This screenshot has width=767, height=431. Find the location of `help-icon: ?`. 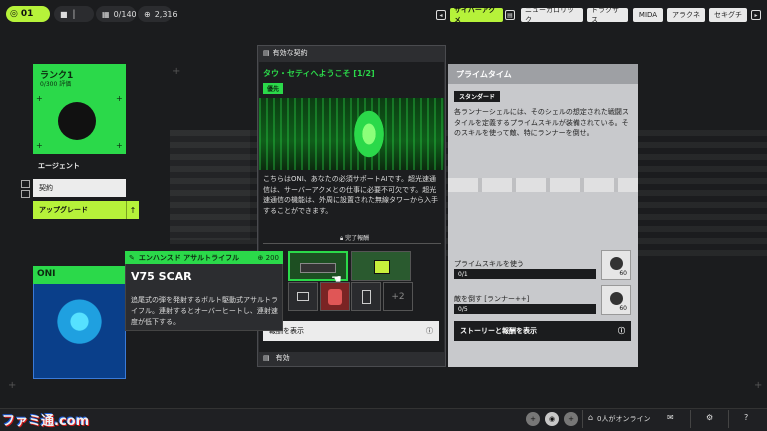

help-icon: ? is located at coordinates (746, 417).